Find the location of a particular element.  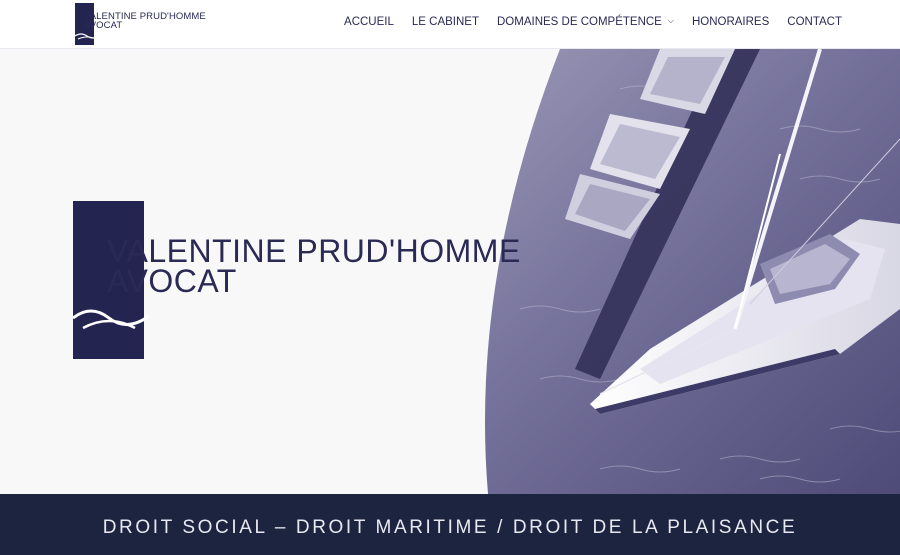

nav-item-label: HONORAIRES is located at coordinates (730, 22).